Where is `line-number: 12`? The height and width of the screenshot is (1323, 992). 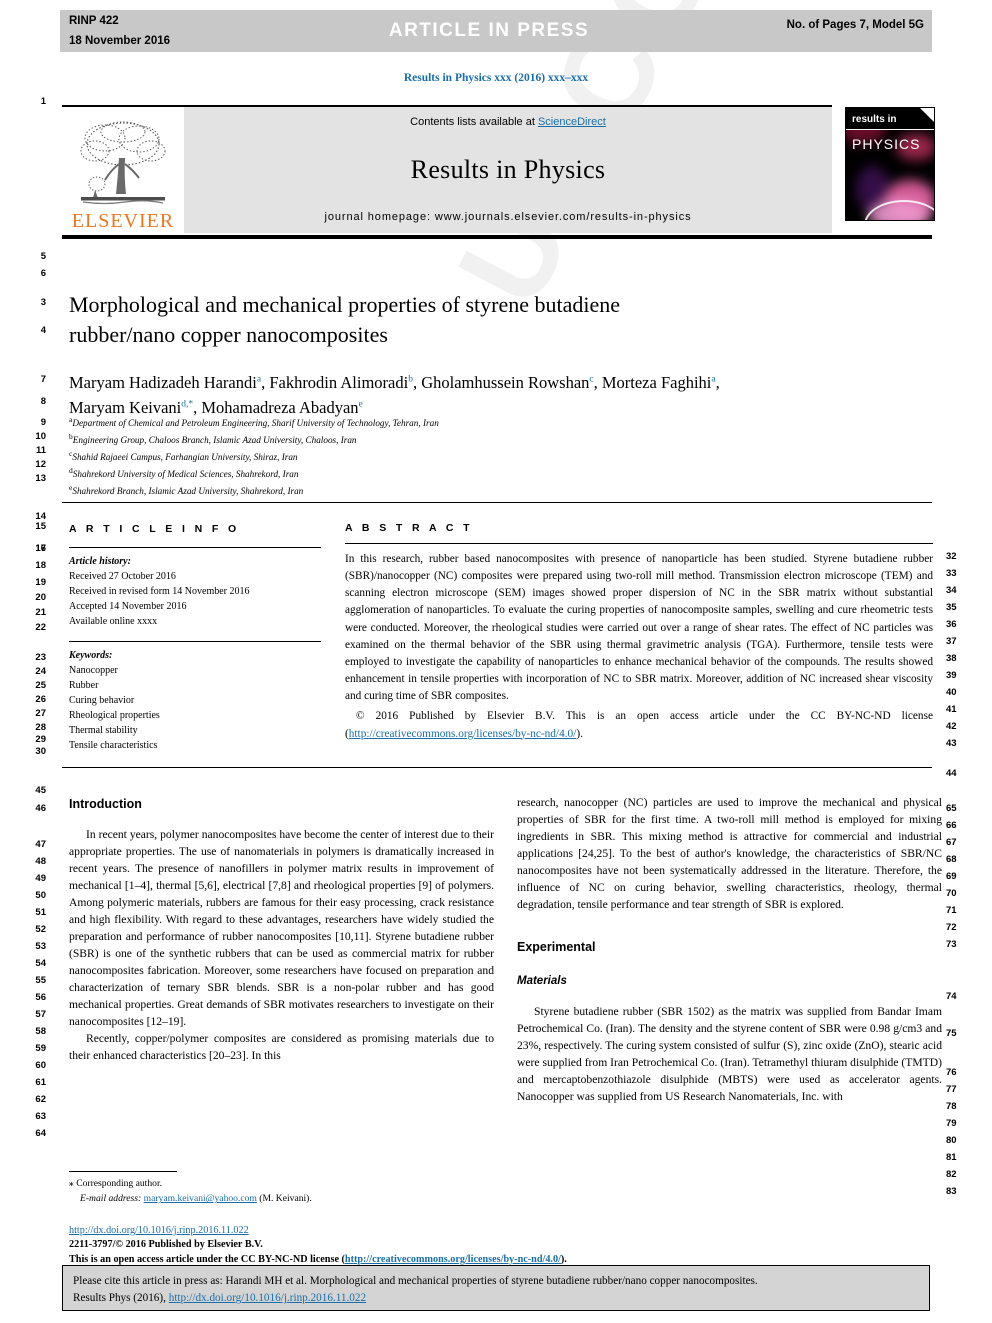
line-number: 12 is located at coordinates (40, 464).